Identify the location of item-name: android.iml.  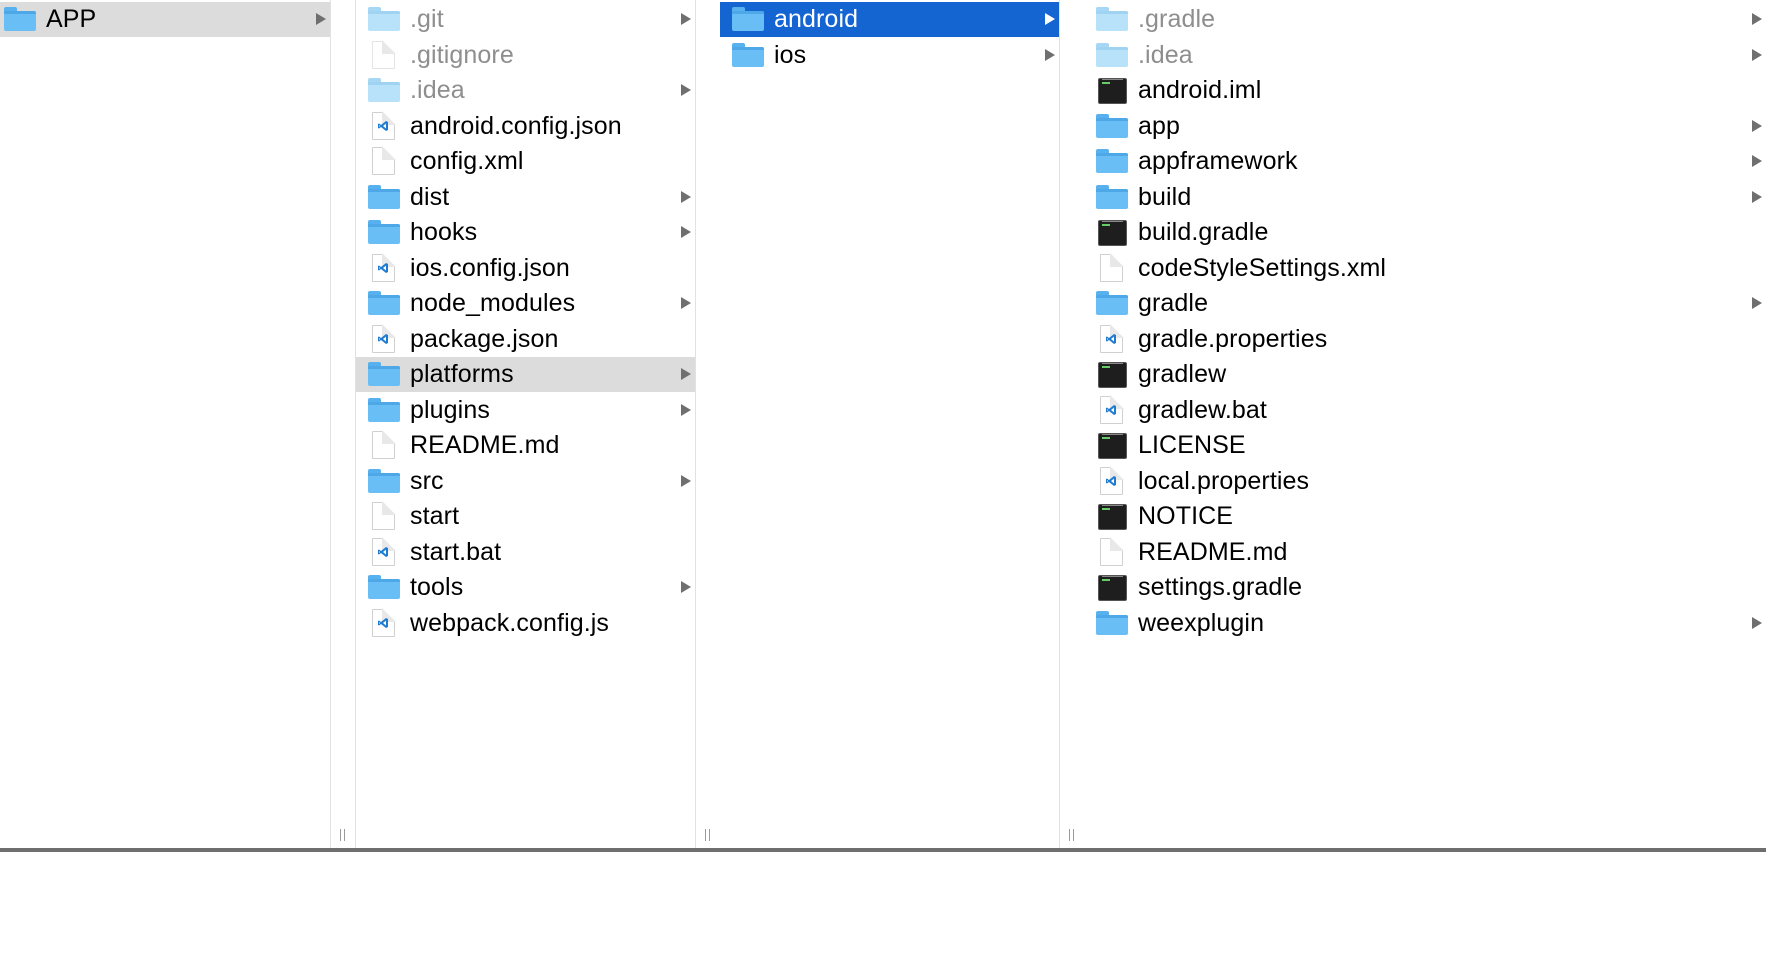
(1200, 90).